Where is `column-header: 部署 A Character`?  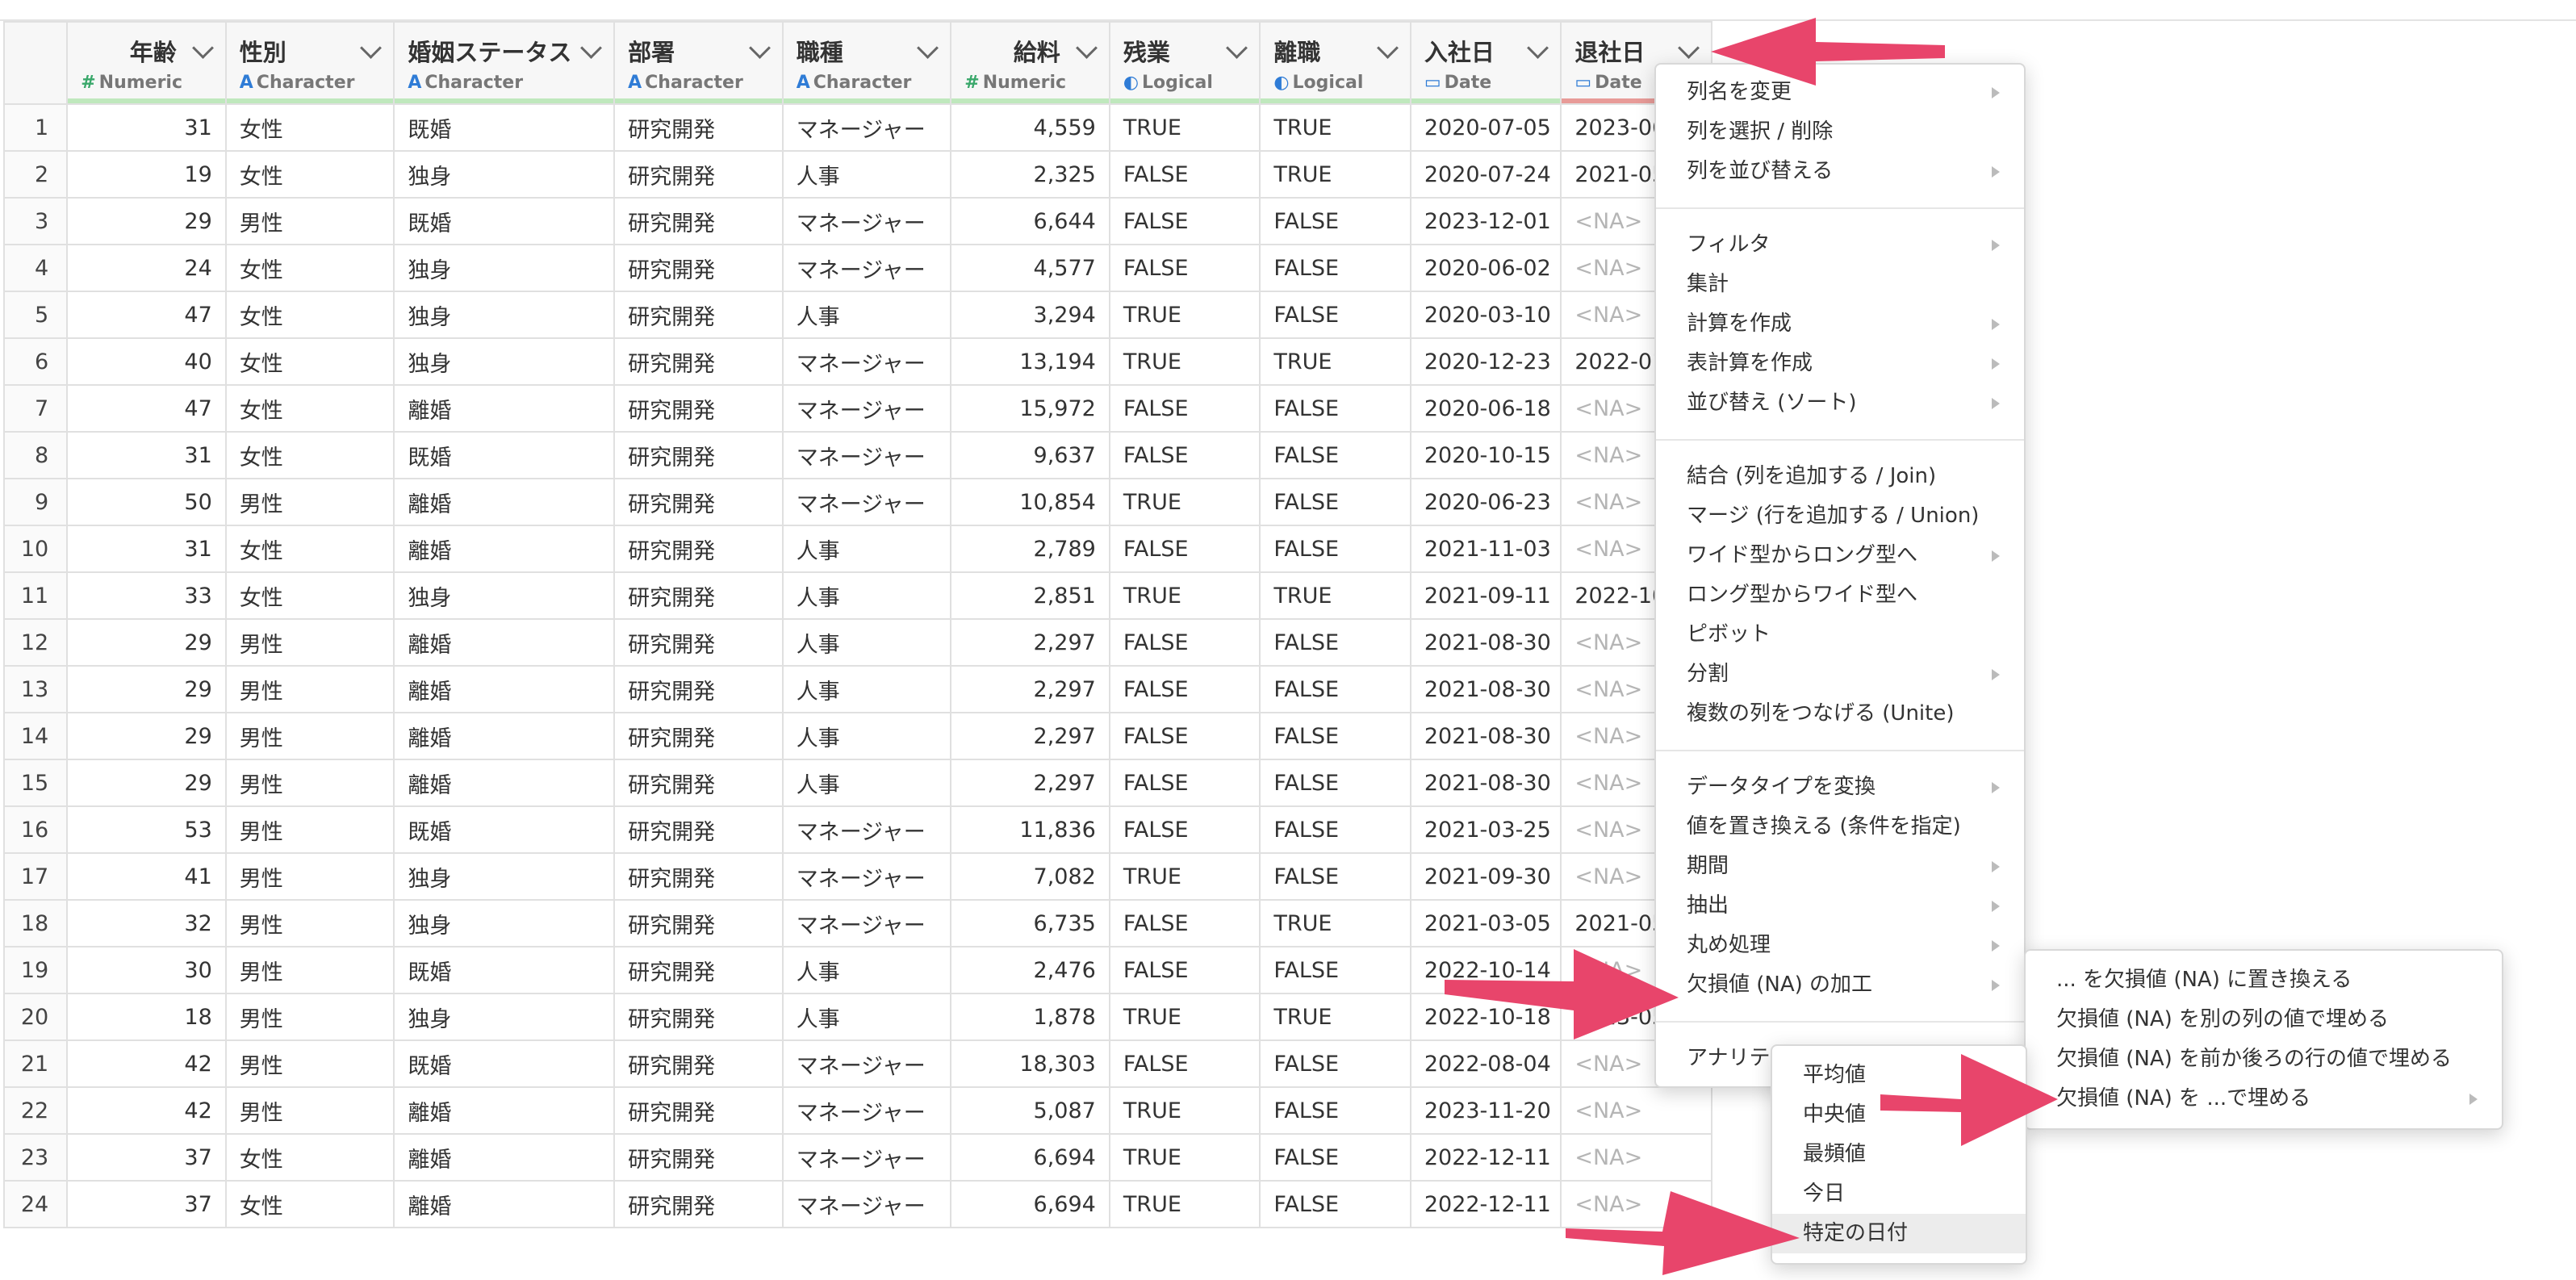 column-header: 部署 A Character is located at coordinates (698, 63).